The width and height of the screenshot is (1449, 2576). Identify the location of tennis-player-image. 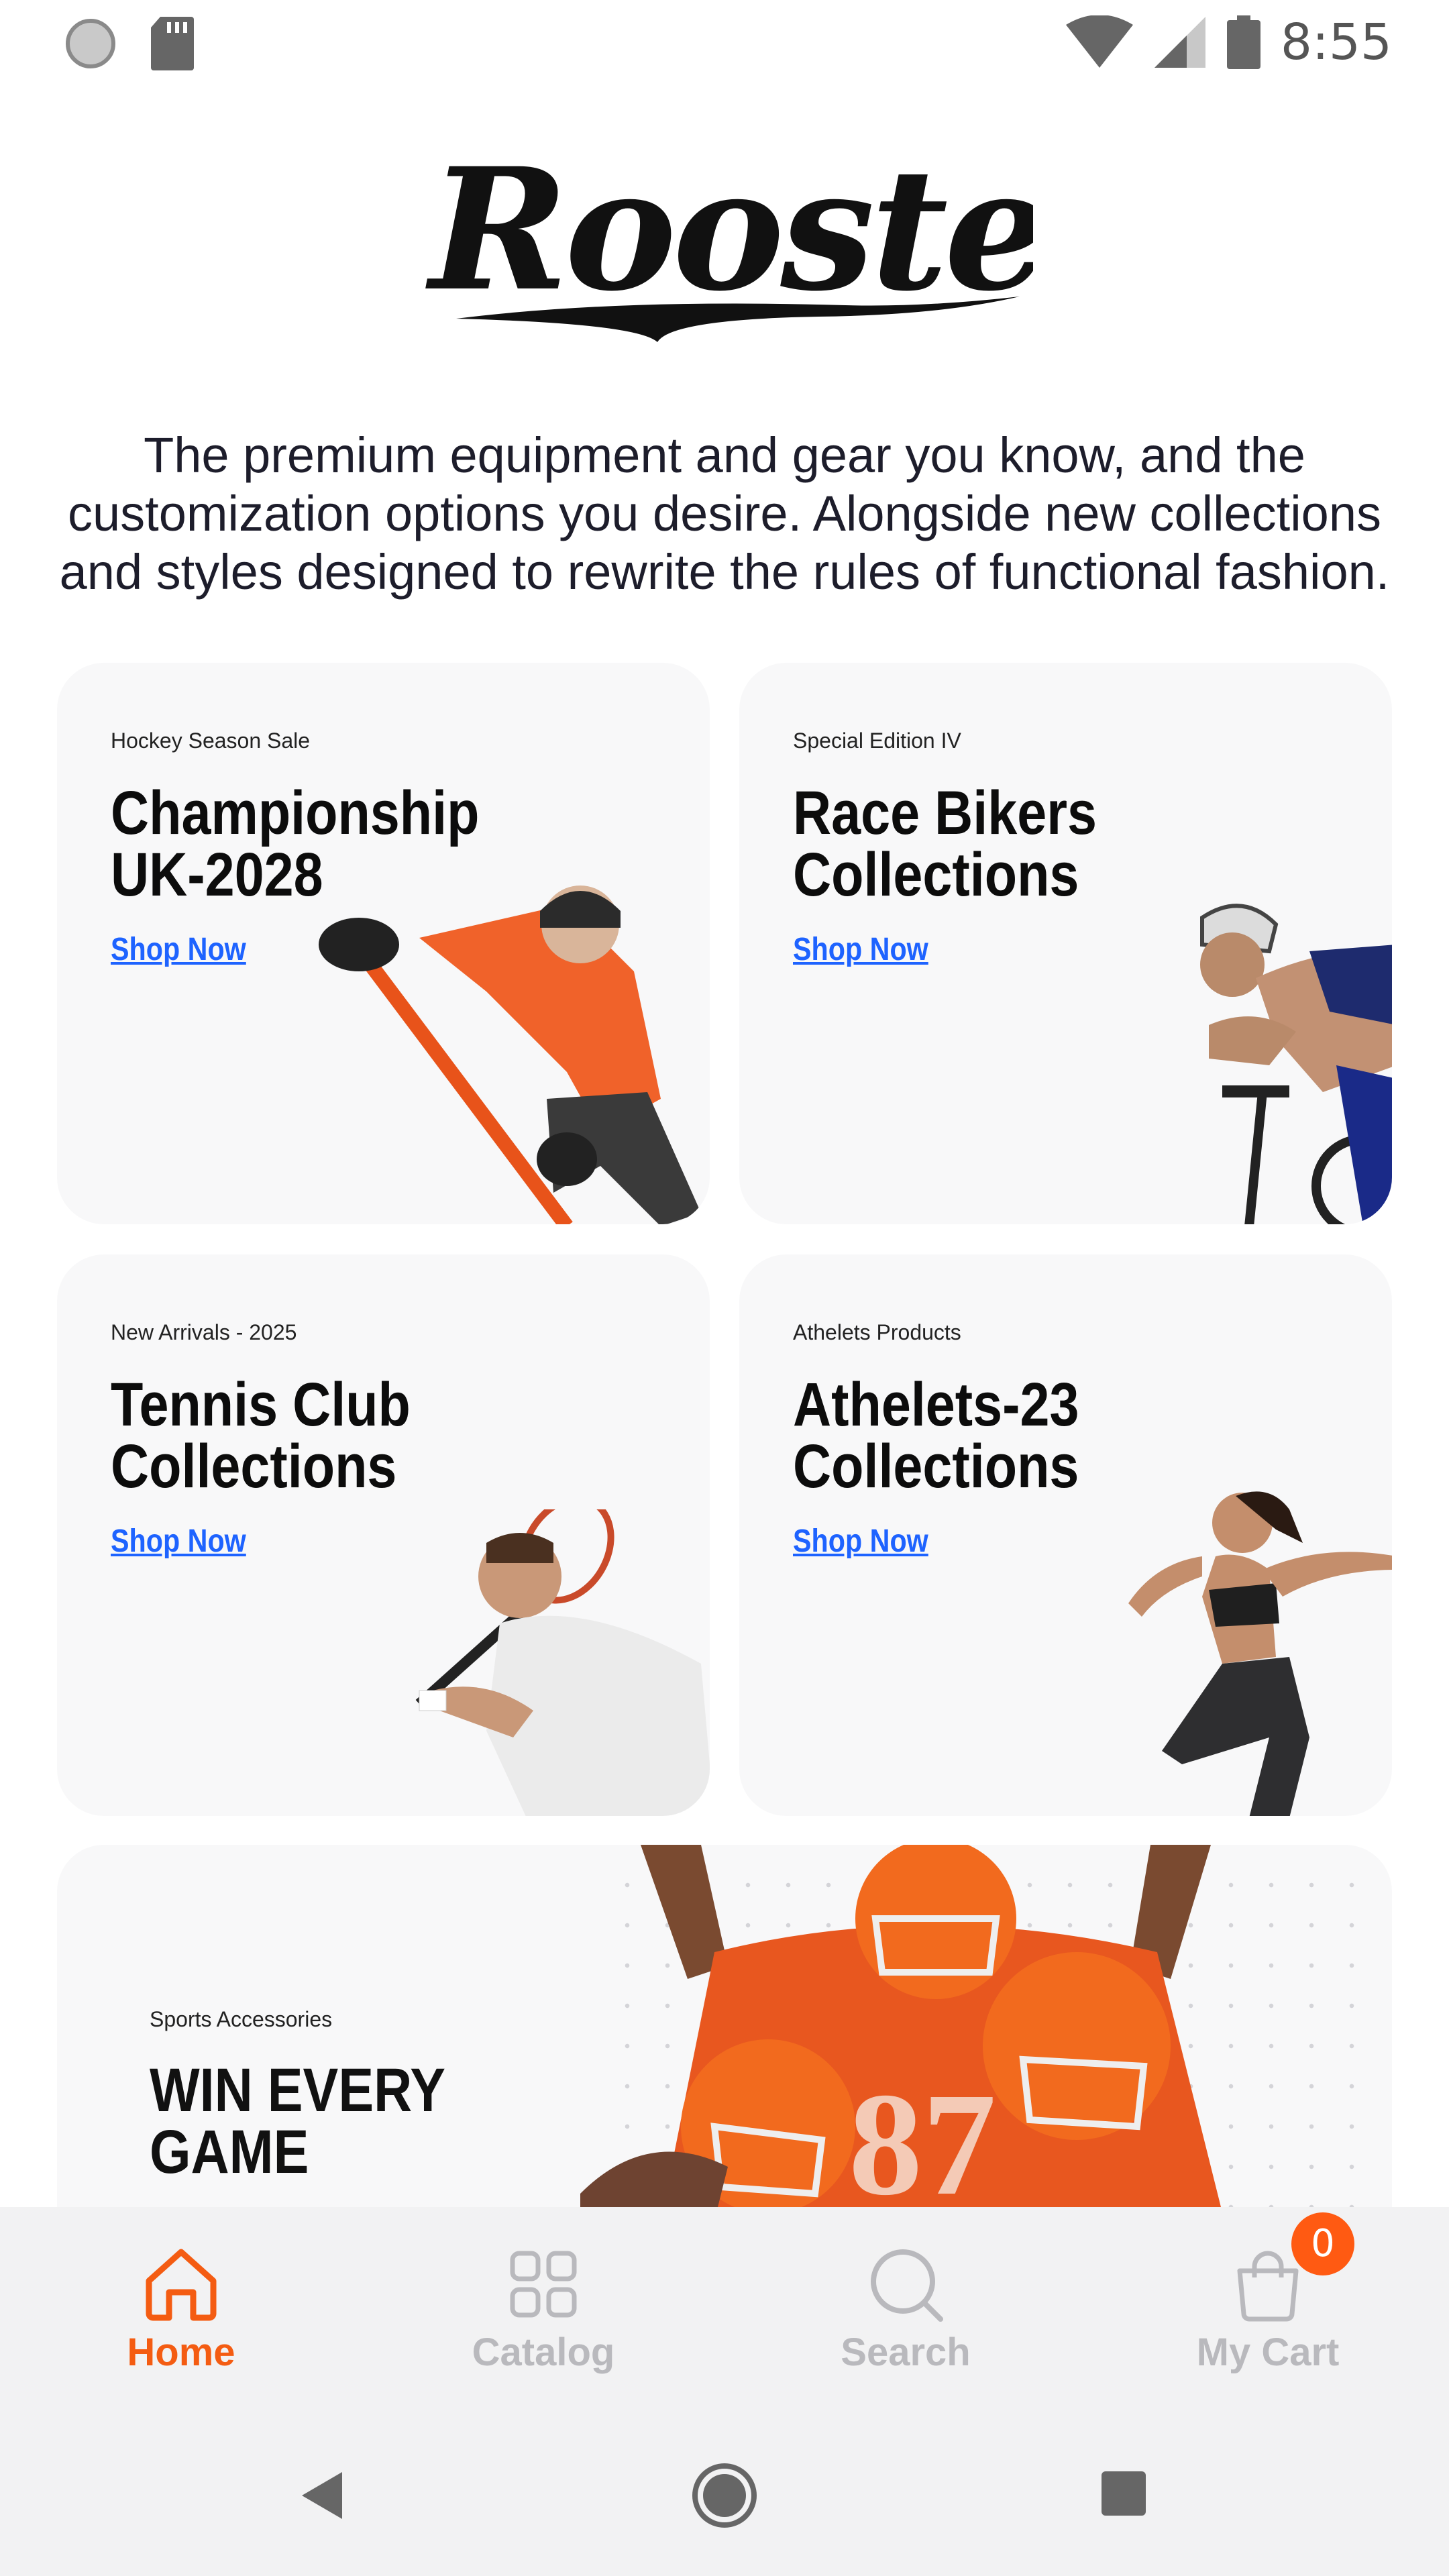
(562, 1662).